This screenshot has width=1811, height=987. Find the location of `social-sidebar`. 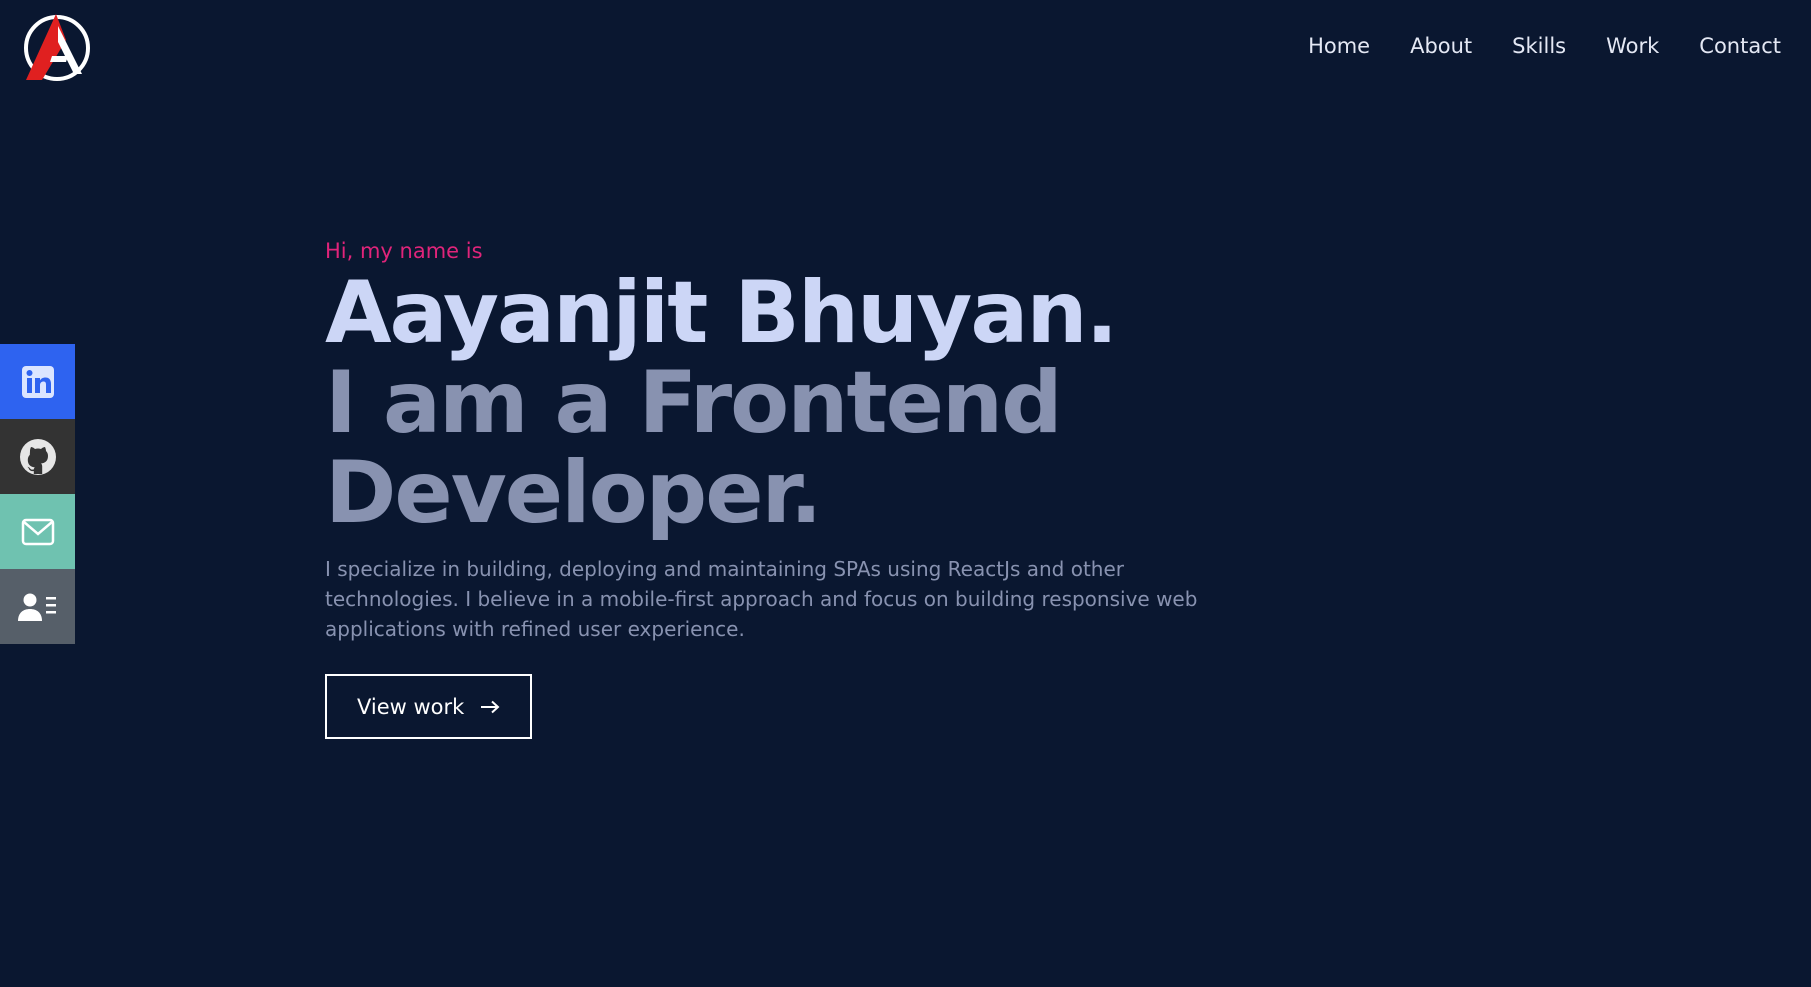

social-sidebar is located at coordinates (37, 494).